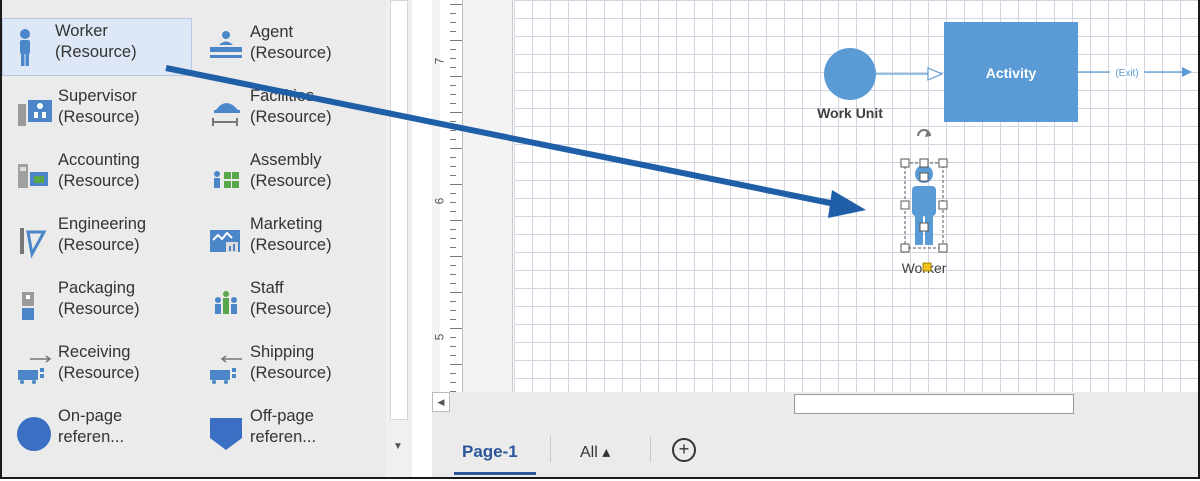 Image resolution: width=1200 pixels, height=481 pixels. What do you see at coordinates (226, 176) in the screenshot?
I see `assembly-icon` at bounding box center [226, 176].